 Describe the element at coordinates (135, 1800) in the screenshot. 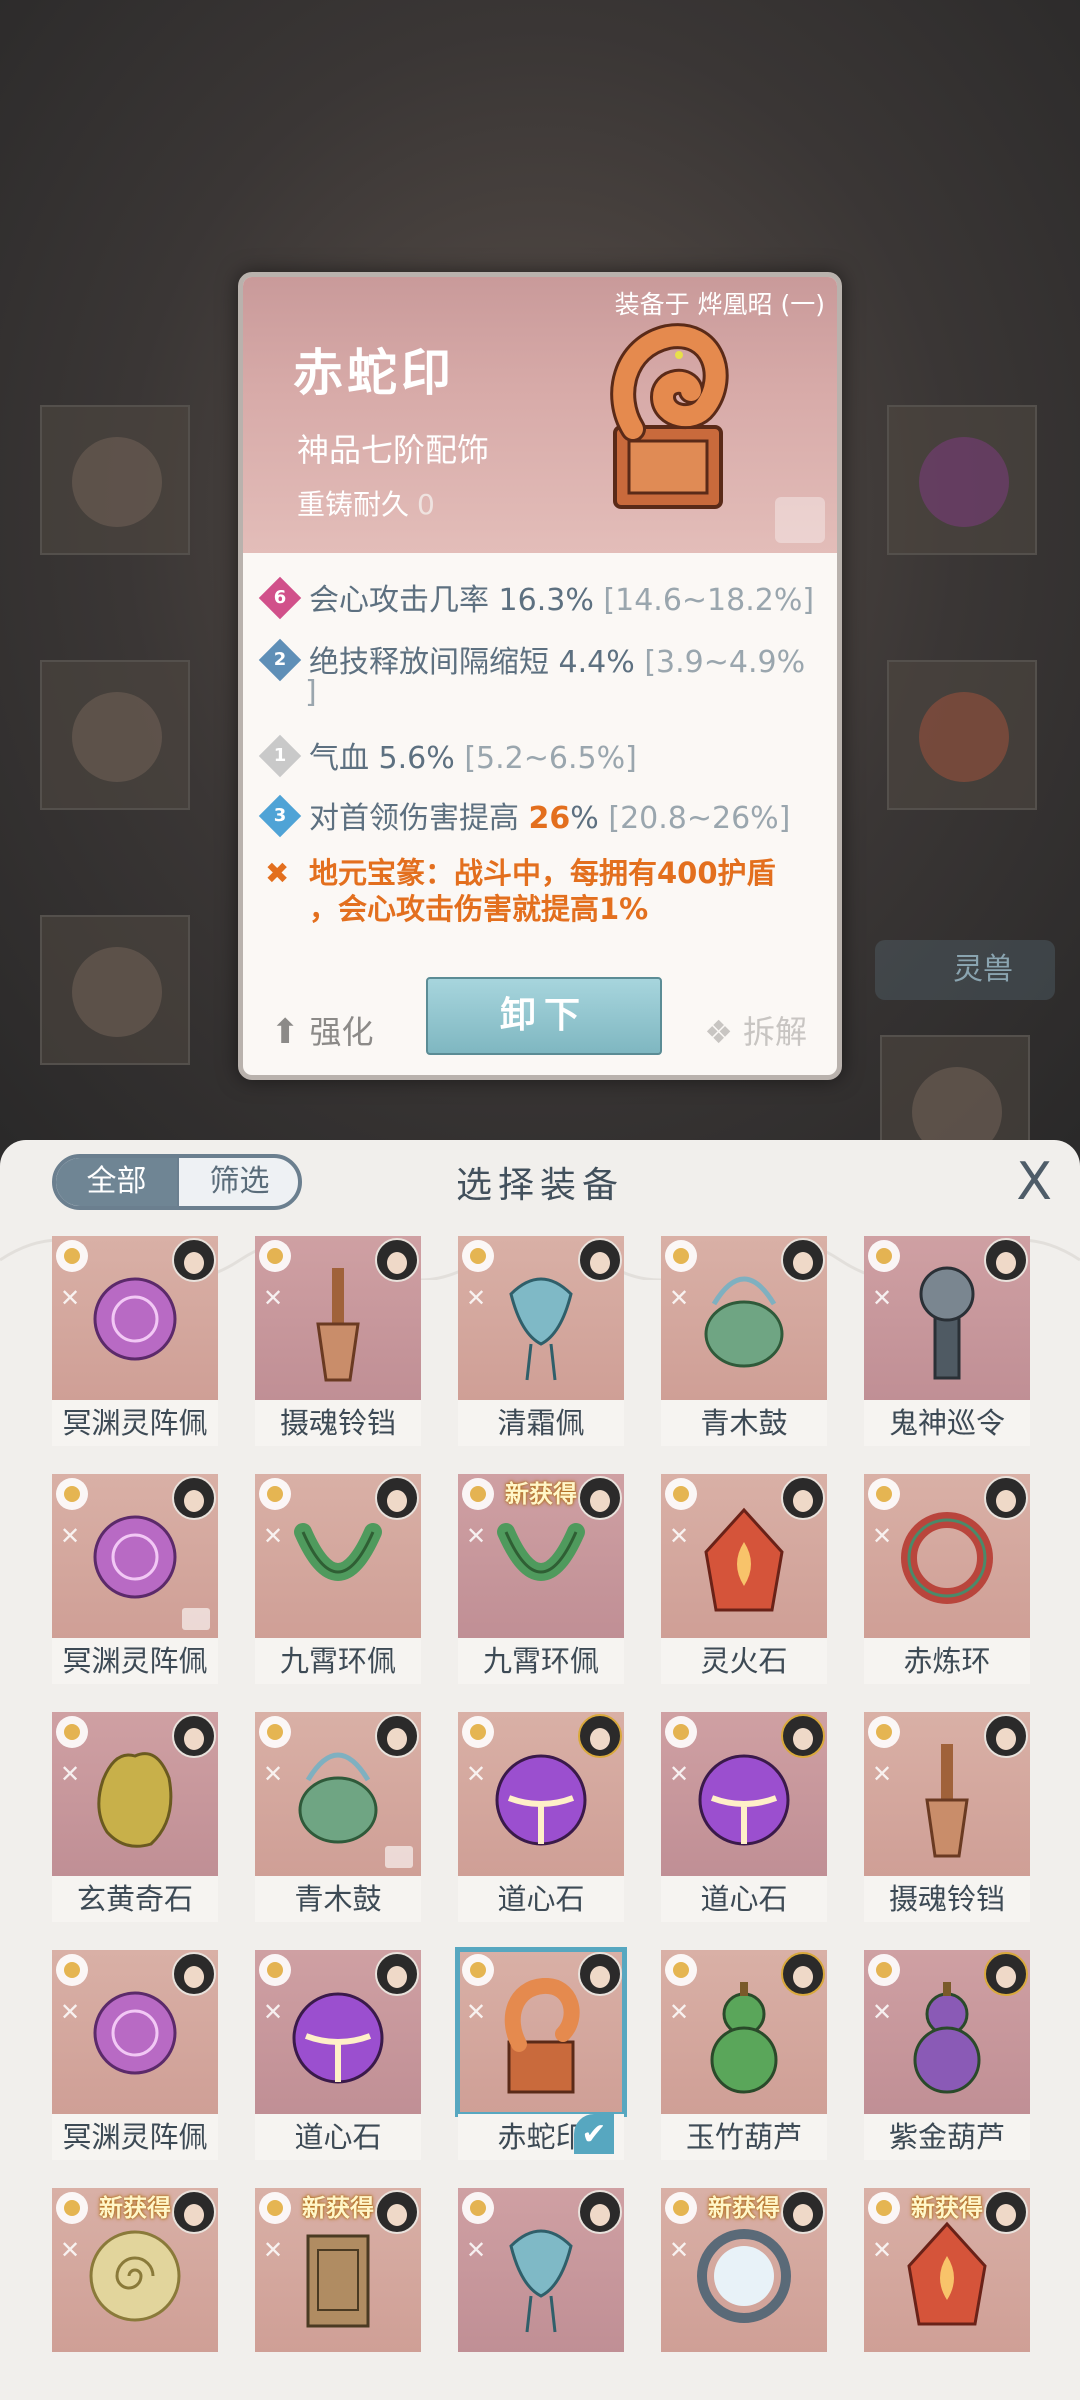

I see `yellow-stone-icon` at that location.